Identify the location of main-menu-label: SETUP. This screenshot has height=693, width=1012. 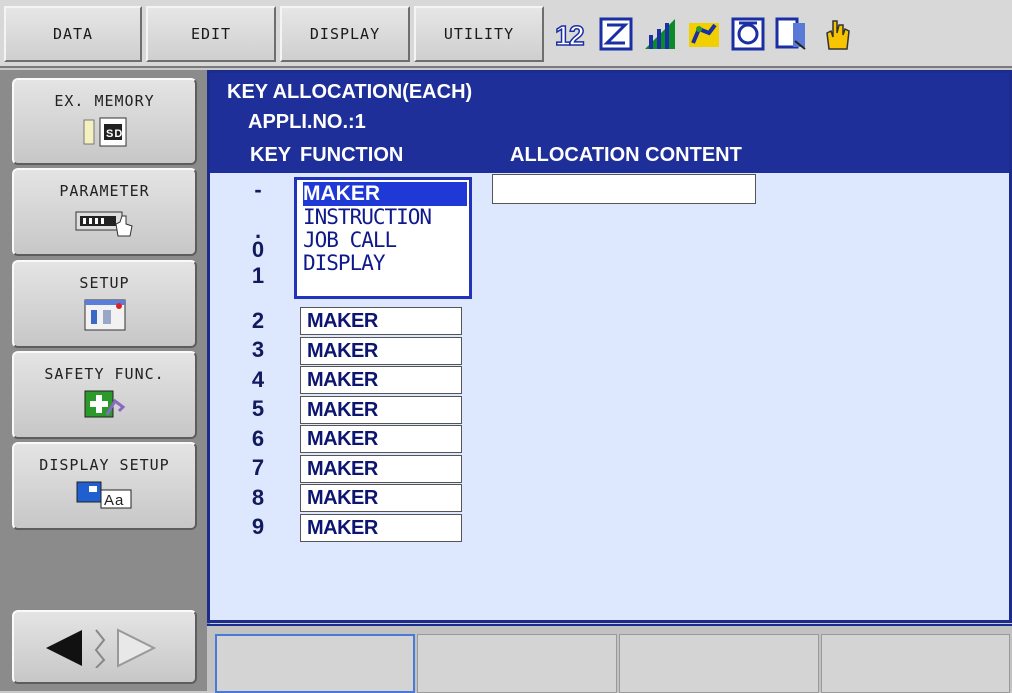
(104, 283).